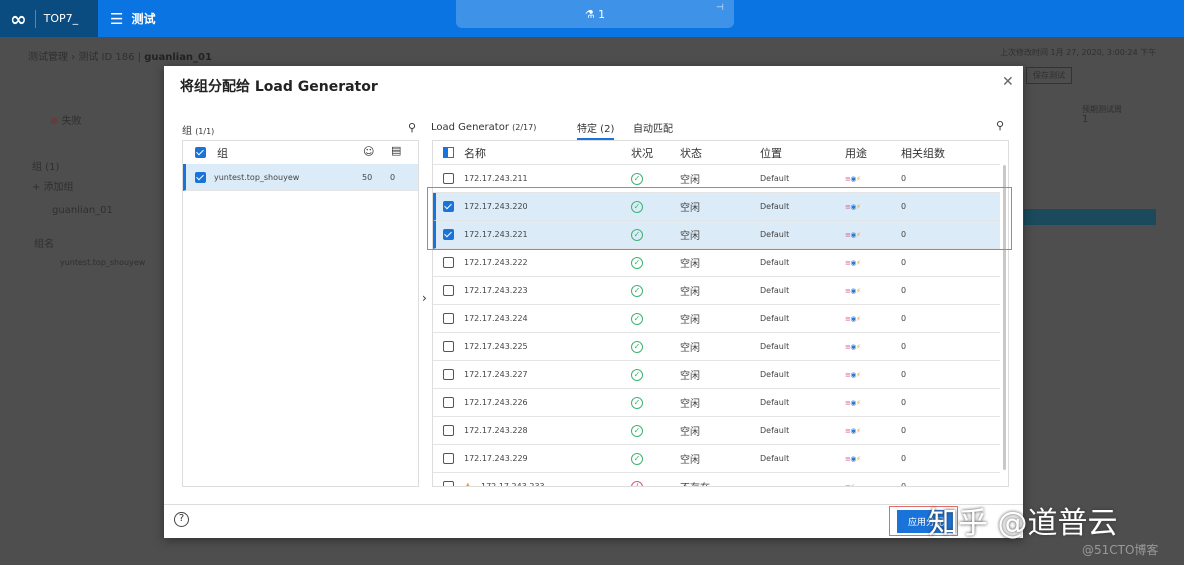 The height and width of the screenshot is (565, 1184). I want to click on col-location: 位置, so click(771, 153).